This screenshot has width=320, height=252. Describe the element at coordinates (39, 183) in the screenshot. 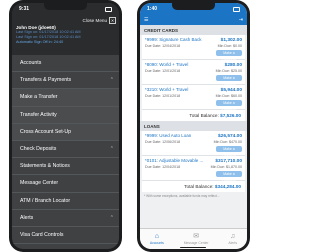

I see `menu-item-label: Message Center` at that location.